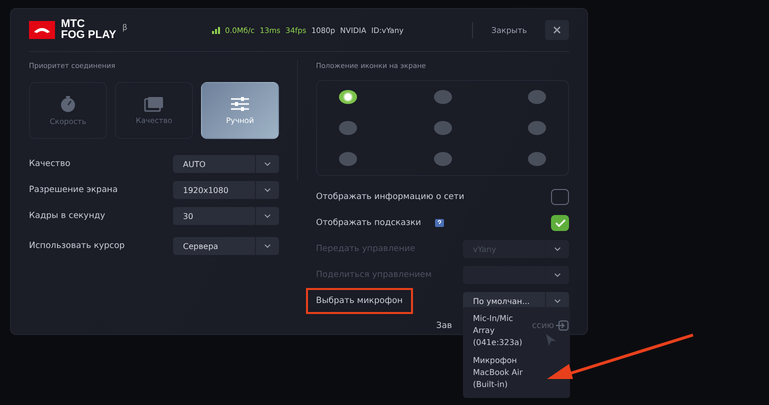 The image size is (769, 405). Describe the element at coordinates (390, 197) in the screenshot. I see `option-label: Отображать информацию о сети` at that location.